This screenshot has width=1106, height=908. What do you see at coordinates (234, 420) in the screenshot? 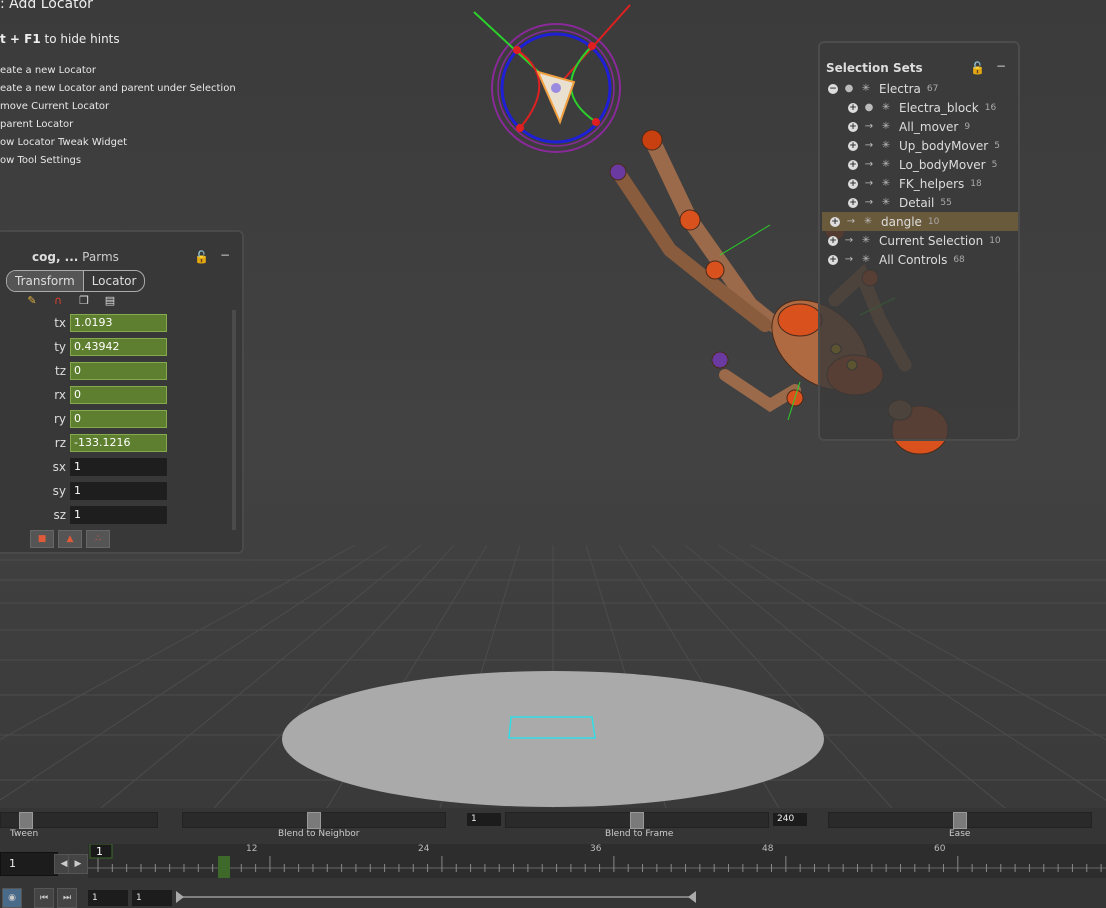
I see `parms-scrollbar` at bounding box center [234, 420].